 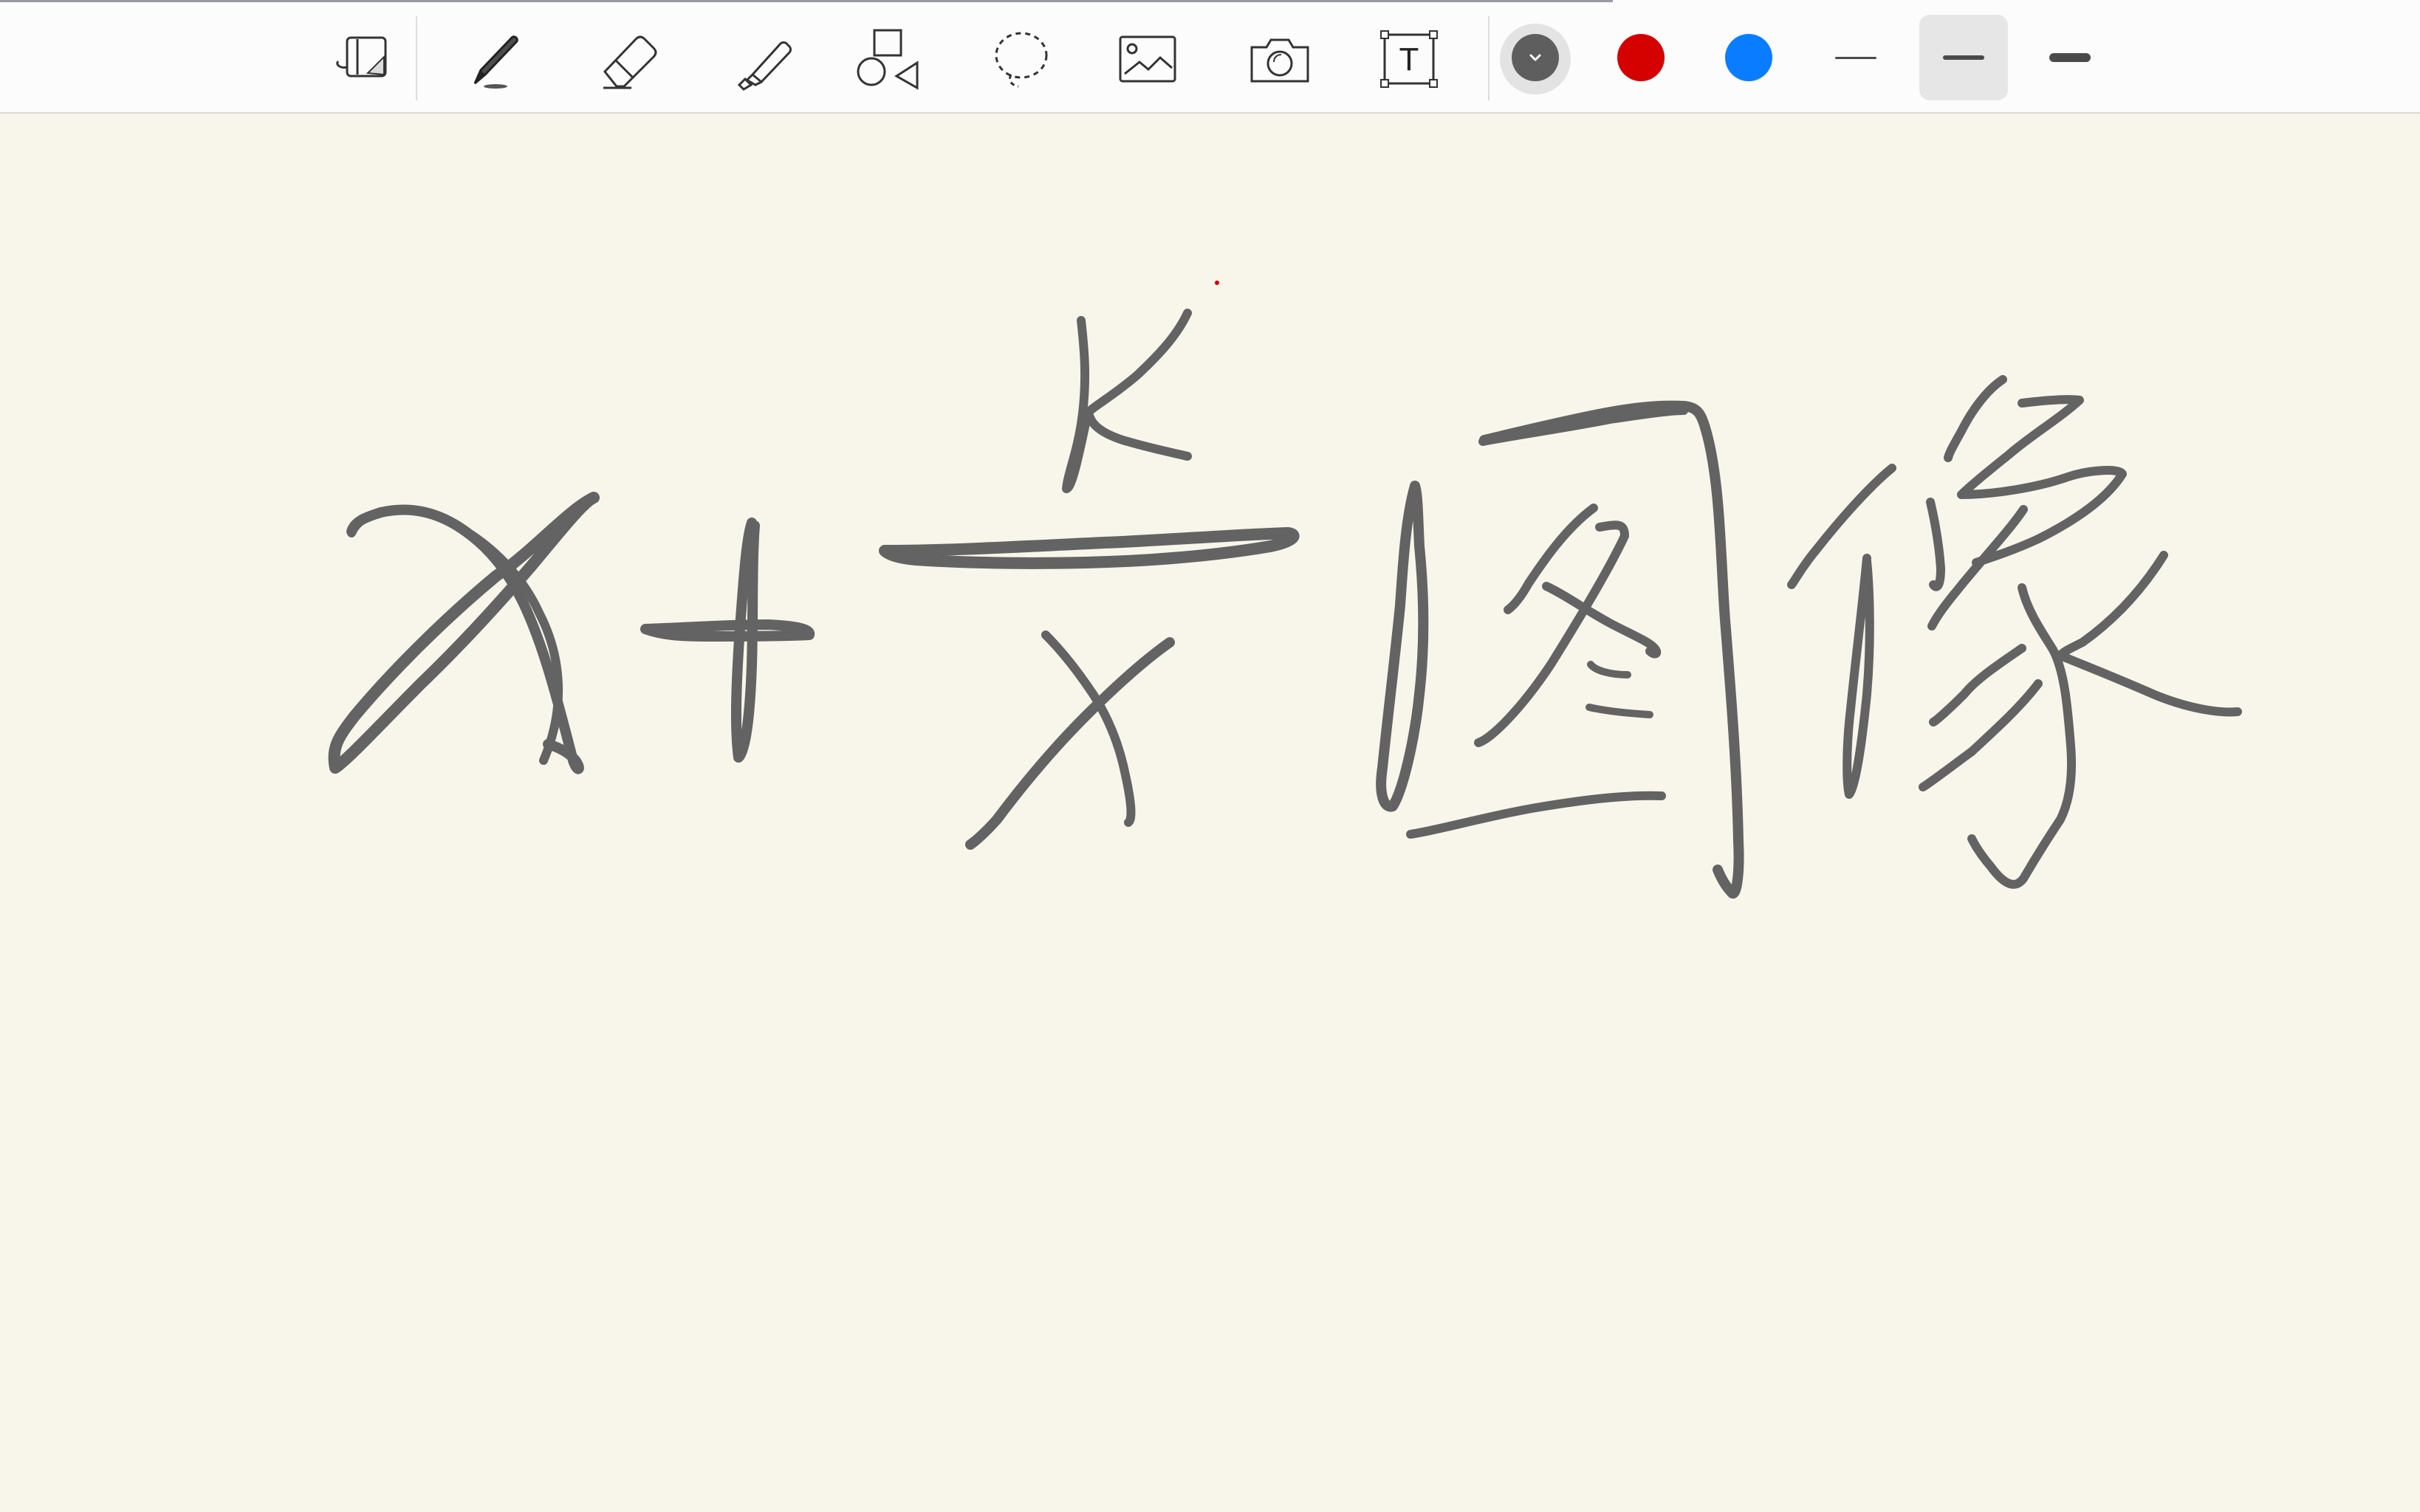 I want to click on handwritten-plus, so click(x=727, y=640).